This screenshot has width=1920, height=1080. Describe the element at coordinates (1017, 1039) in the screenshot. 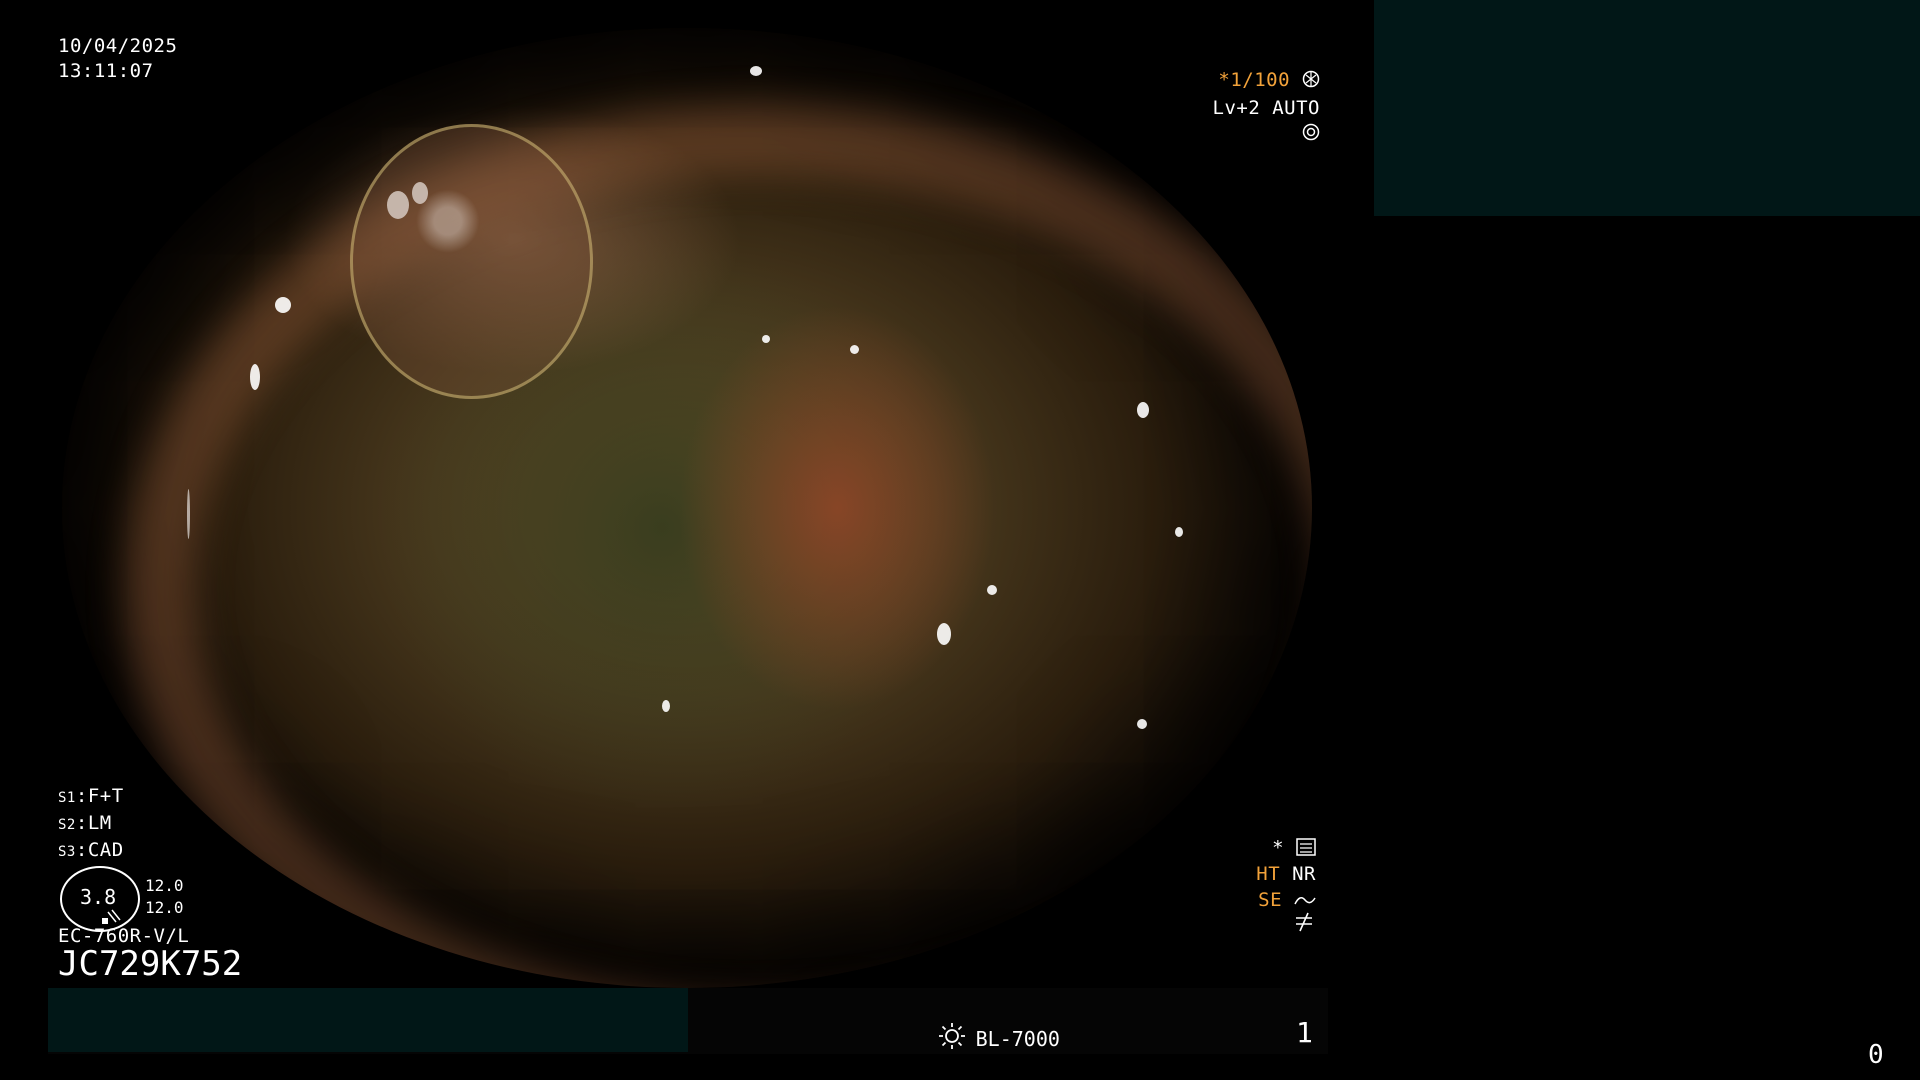

I see `light-source-text: BL-7000` at that location.